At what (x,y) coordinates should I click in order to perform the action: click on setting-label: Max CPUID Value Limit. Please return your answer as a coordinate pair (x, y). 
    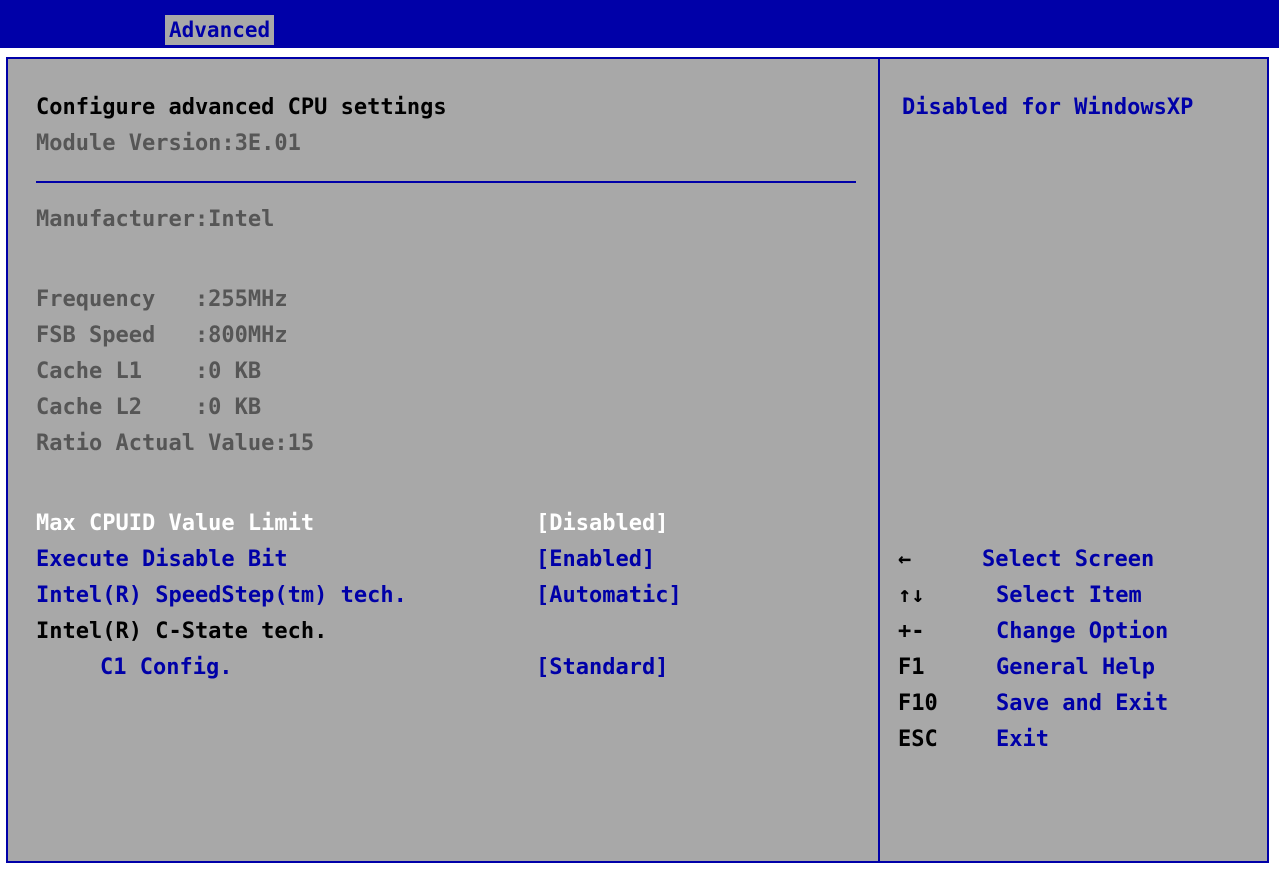
    Looking at the image, I should click on (175, 523).